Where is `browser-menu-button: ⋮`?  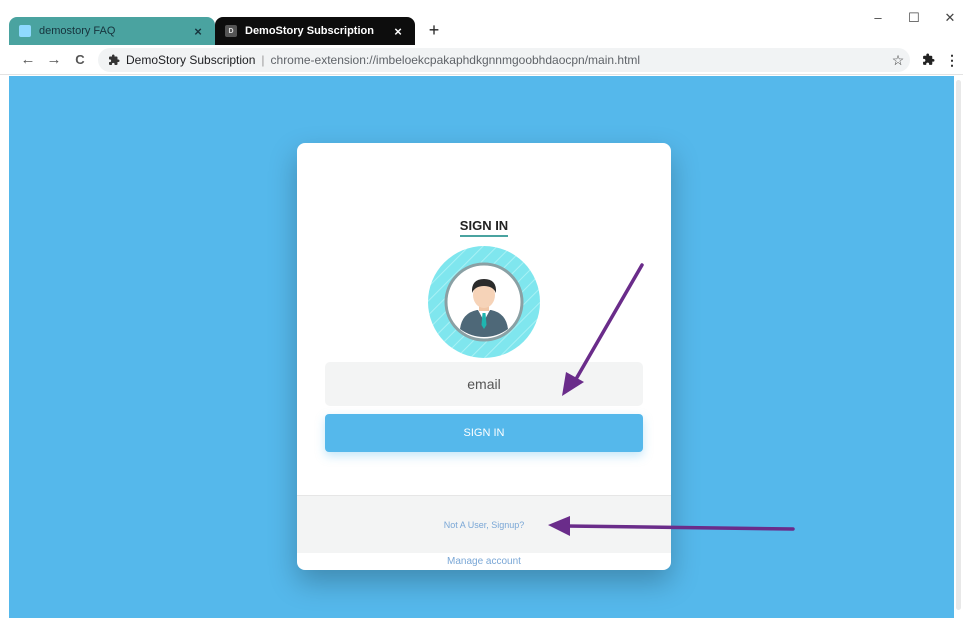
browser-menu-button: ⋮ is located at coordinates (952, 60).